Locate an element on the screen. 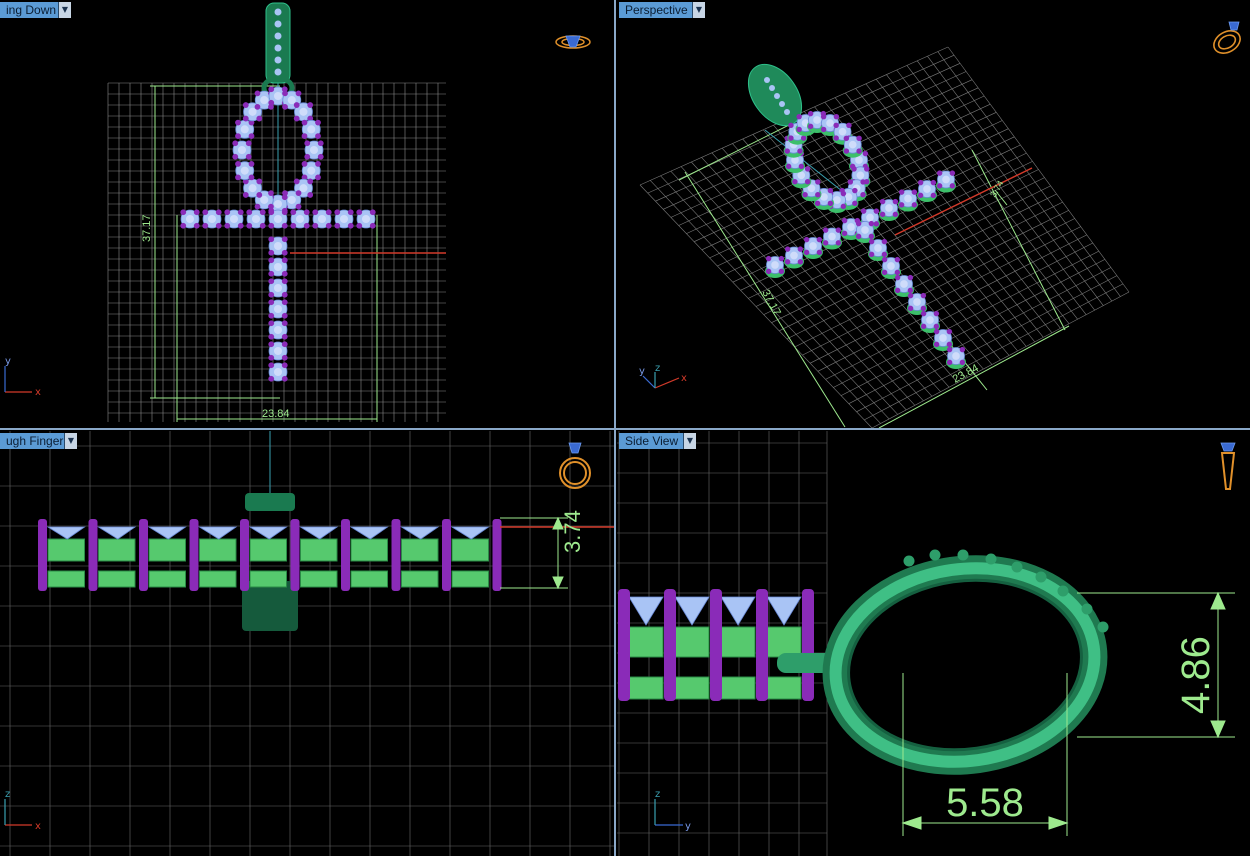 The width and height of the screenshot is (1250, 856). dim-width-label: 23.84 is located at coordinates (276, 414).